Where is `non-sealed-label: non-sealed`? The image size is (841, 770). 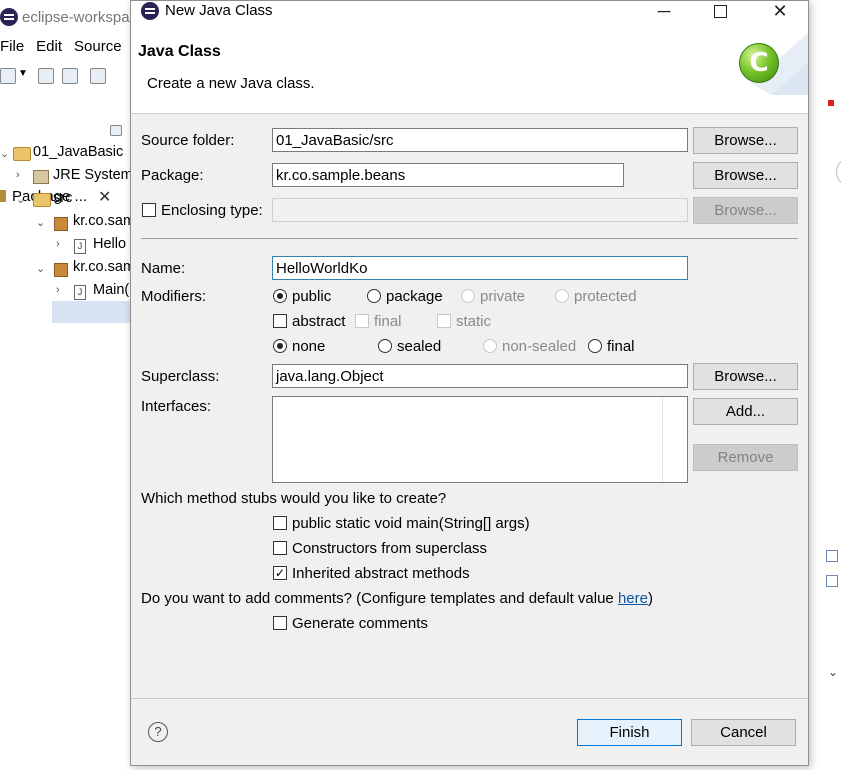
non-sealed-label: non-sealed is located at coordinates (539, 346).